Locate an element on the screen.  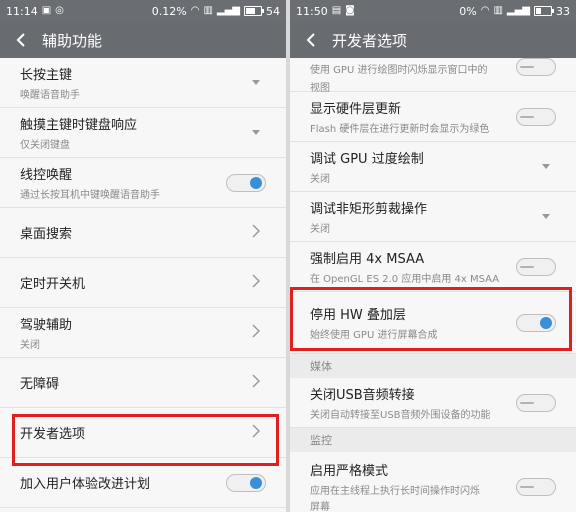
setting-non-rect-clip: 调试非矩形剪裁操作关闭 is located at coordinates (433, 217).